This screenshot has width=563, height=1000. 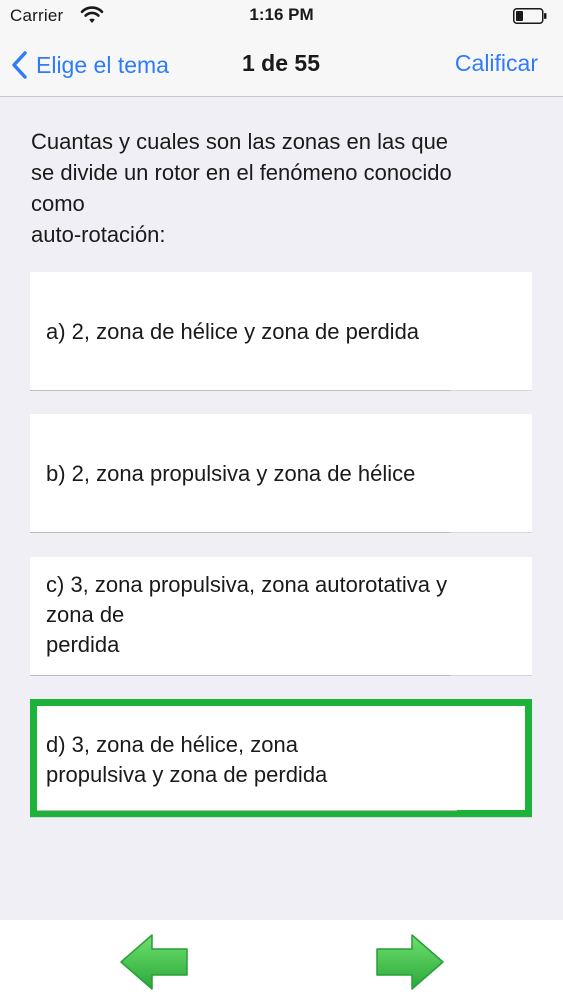 What do you see at coordinates (530, 16) in the screenshot?
I see `battery-icon` at bounding box center [530, 16].